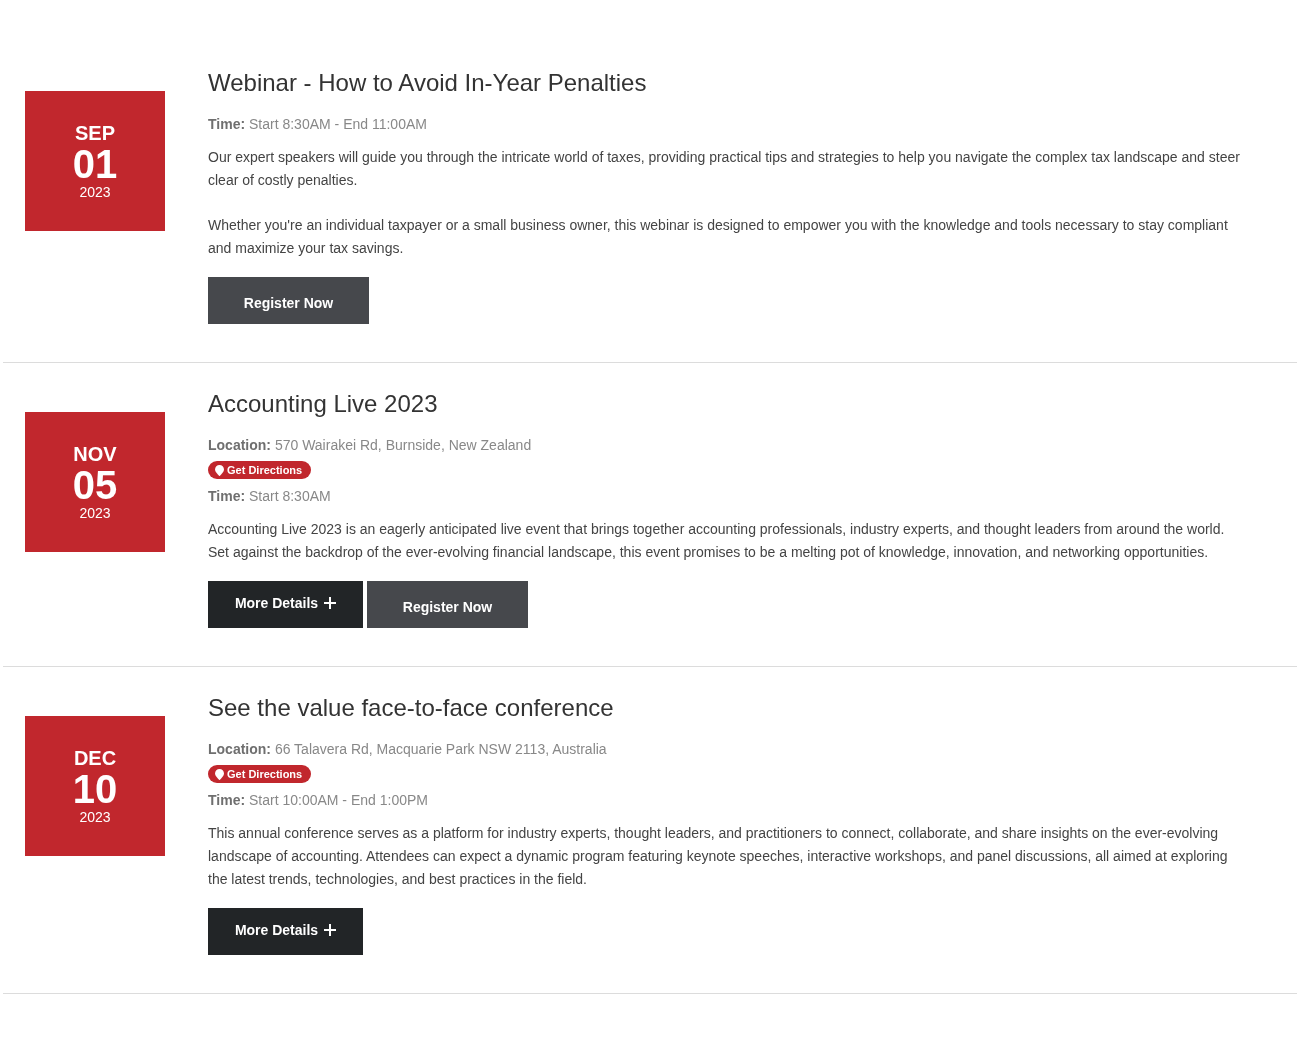  I want to click on time-text: Time: Start 10:00AM - End 1:00PM, so click(318, 800).